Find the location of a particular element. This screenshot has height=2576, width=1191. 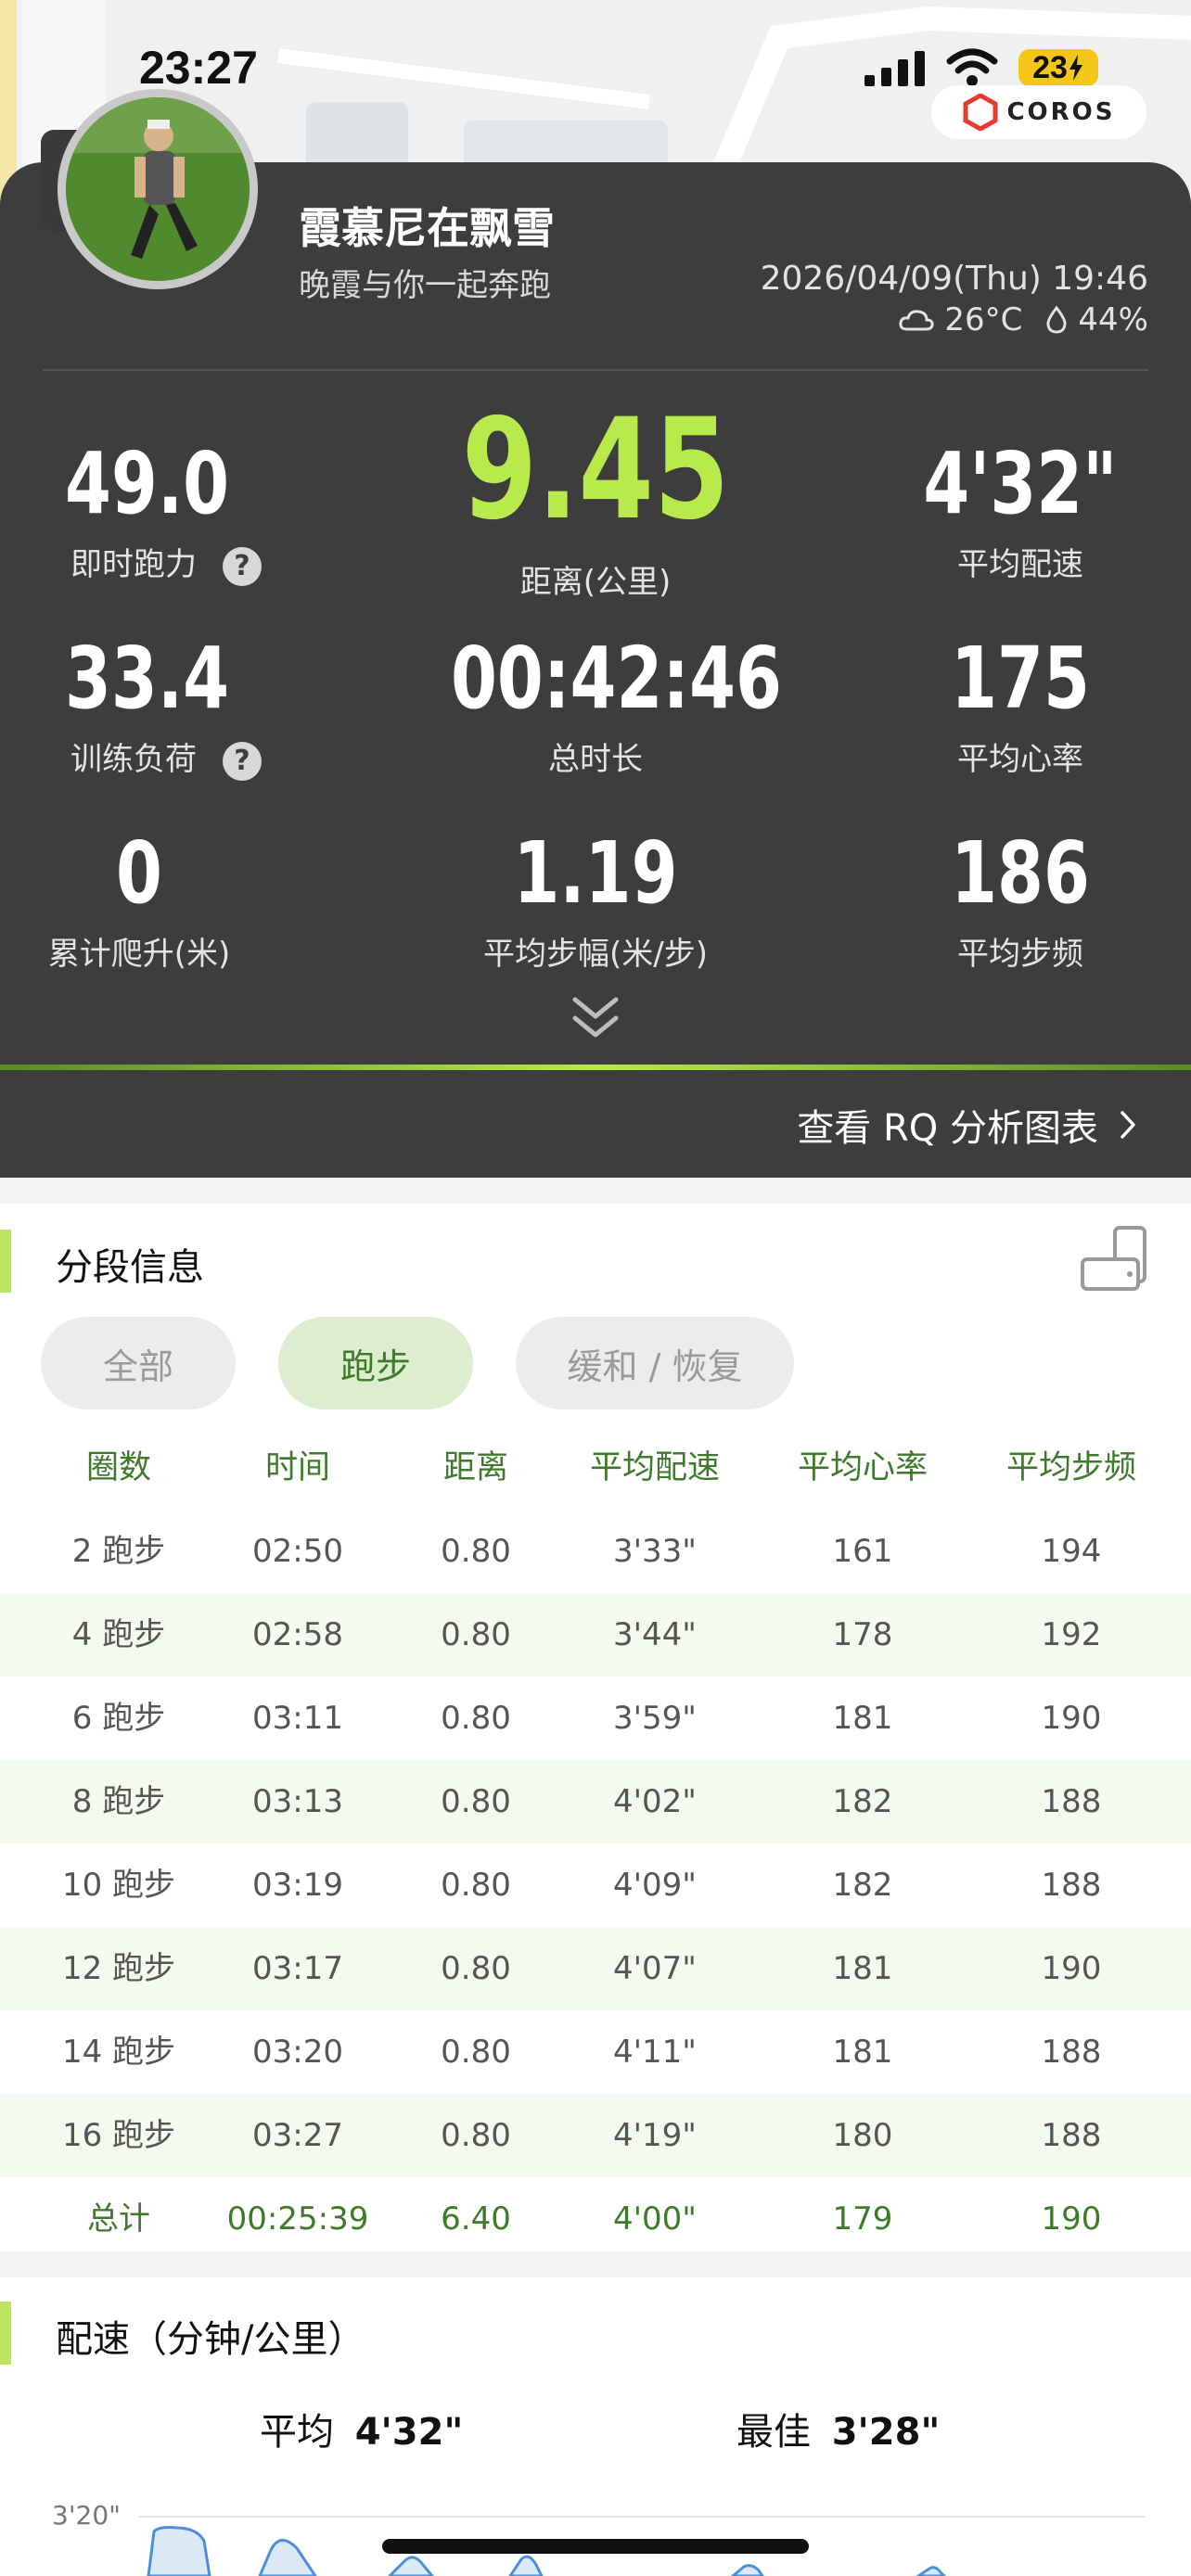

table-total-row: 总计 00:25:39 6.40 4'00" 179 190 is located at coordinates (595, 2219).